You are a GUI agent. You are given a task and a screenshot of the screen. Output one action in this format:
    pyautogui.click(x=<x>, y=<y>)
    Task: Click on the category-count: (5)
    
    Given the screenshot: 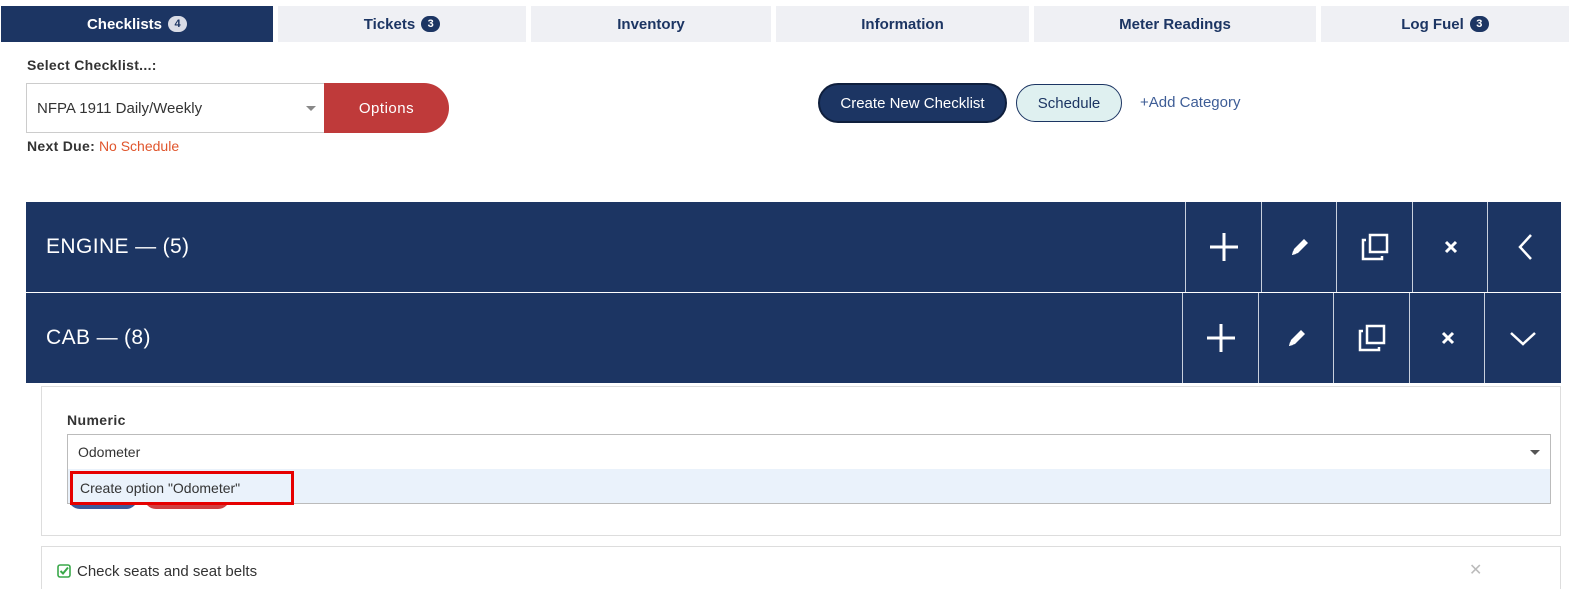 What is the action you would take?
    pyautogui.click(x=176, y=246)
    